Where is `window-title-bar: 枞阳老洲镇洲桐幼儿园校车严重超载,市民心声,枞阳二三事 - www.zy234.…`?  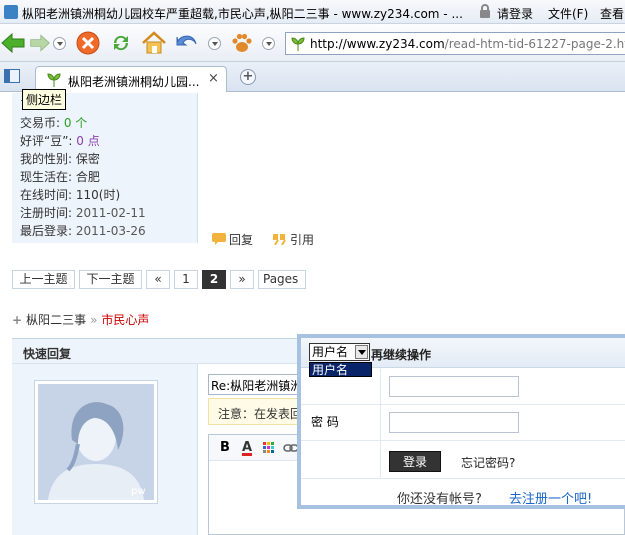 window-title-bar: 枞阳老洲镇洲桐幼儿园校车严重超载,市民心声,枞阳二三事 - www.zy234.… is located at coordinates (312, 12).